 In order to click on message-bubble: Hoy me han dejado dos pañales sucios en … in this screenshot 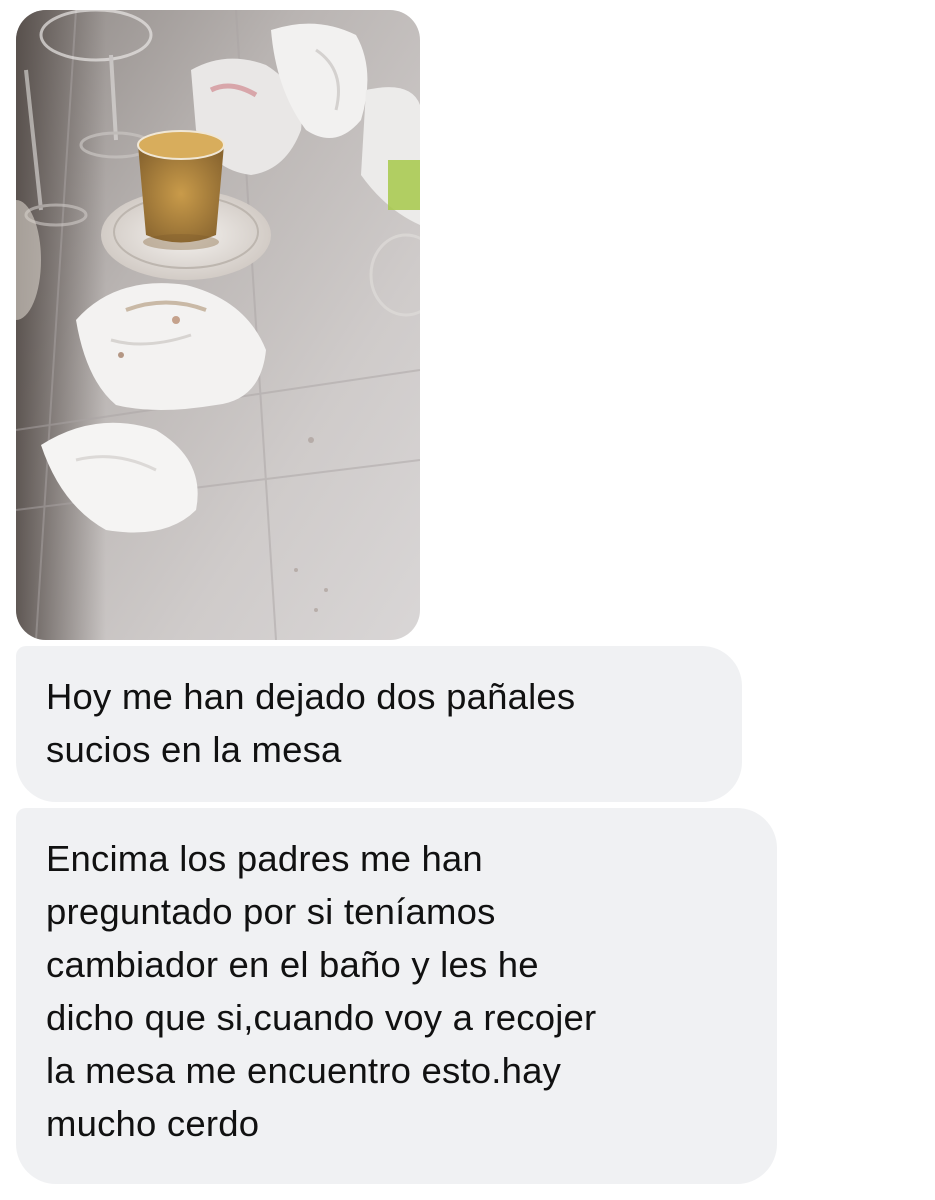, I will do `click(379, 724)`.